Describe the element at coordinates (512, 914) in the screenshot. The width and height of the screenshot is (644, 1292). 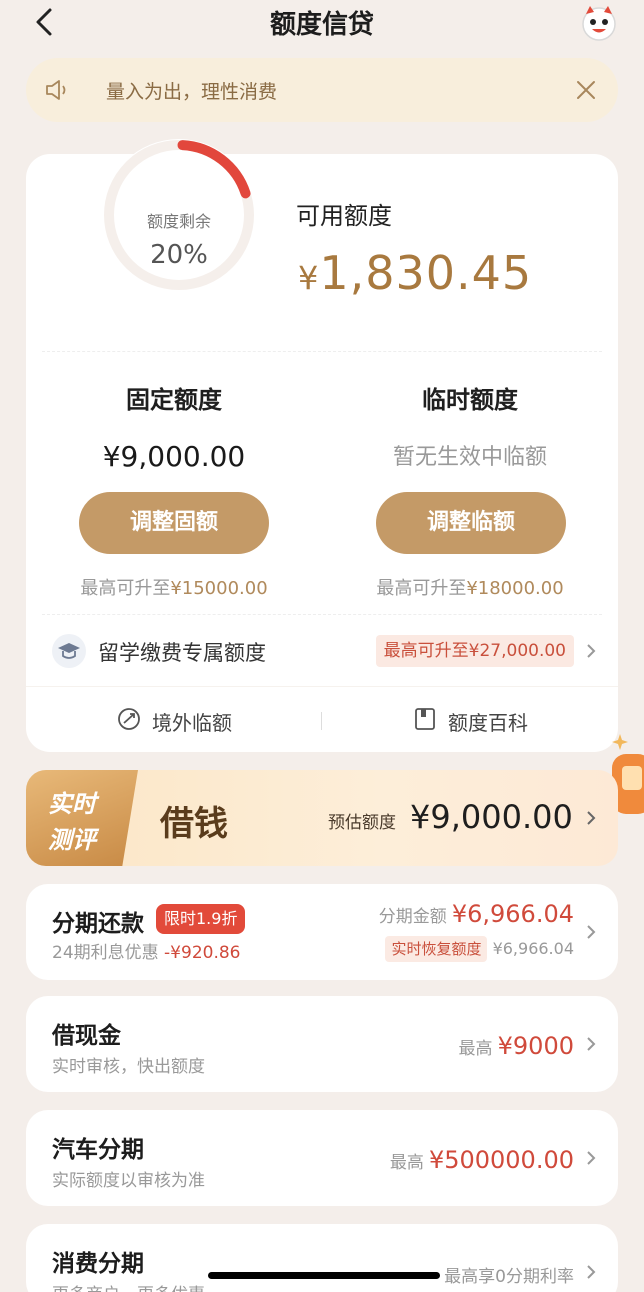
I see `installment-amount-value: ¥6,966.04` at that location.